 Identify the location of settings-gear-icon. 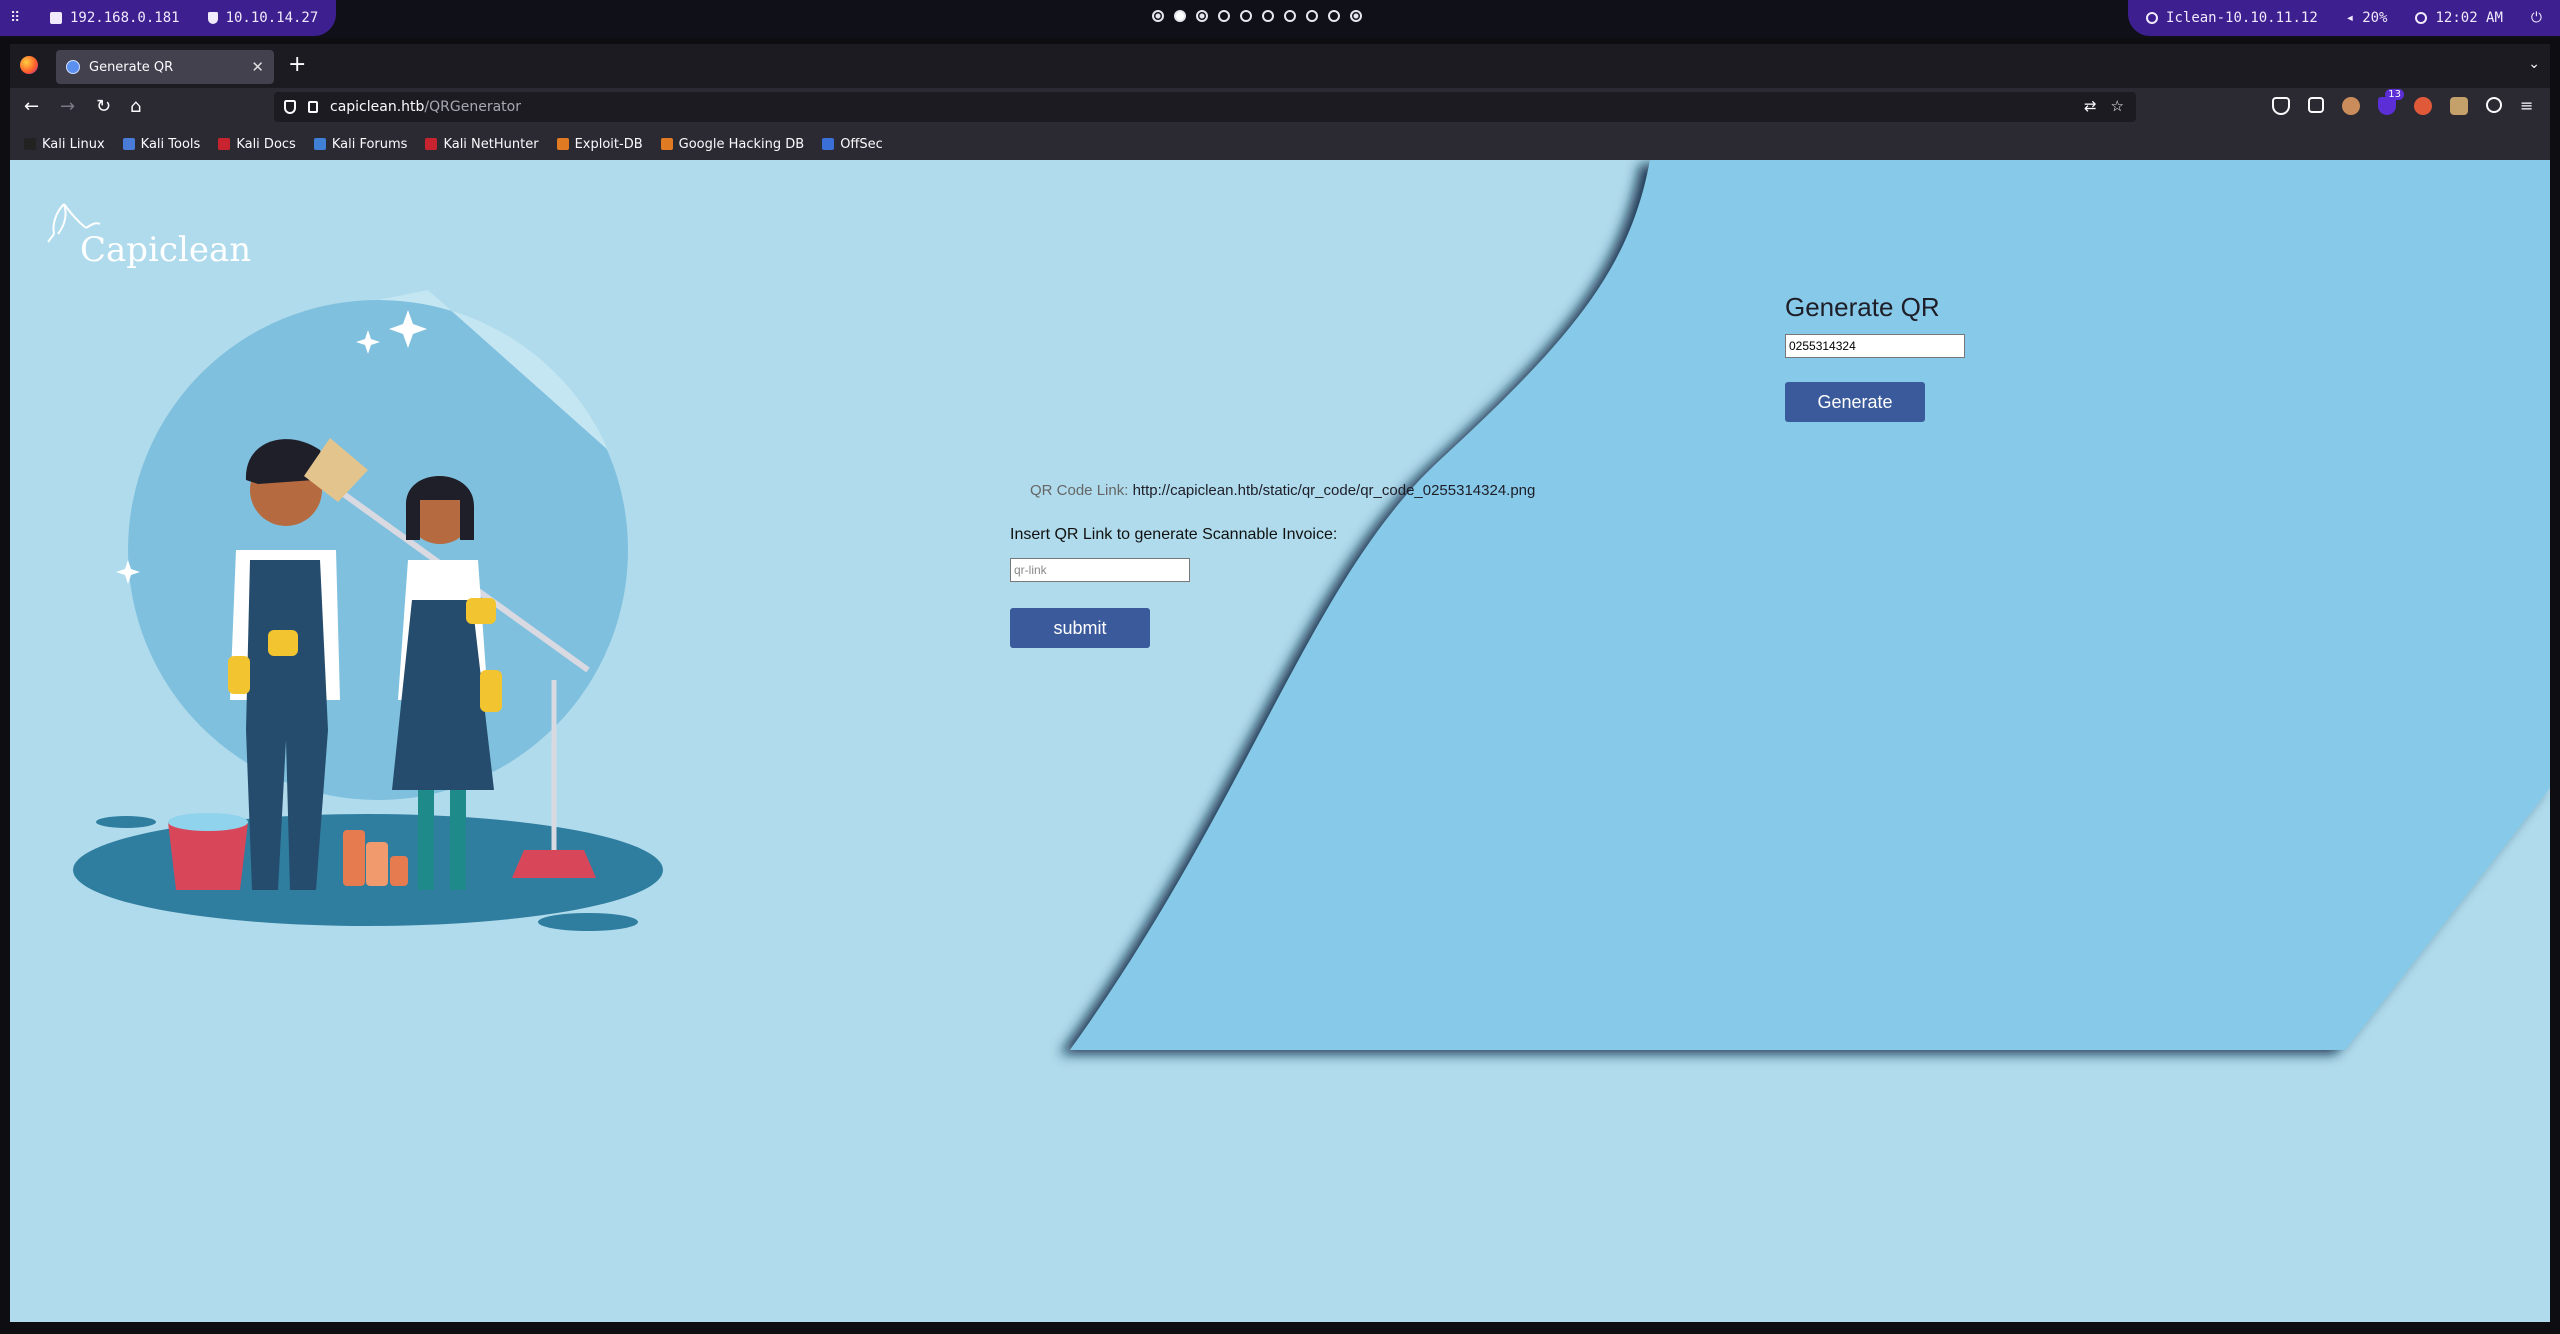
(2494, 105).